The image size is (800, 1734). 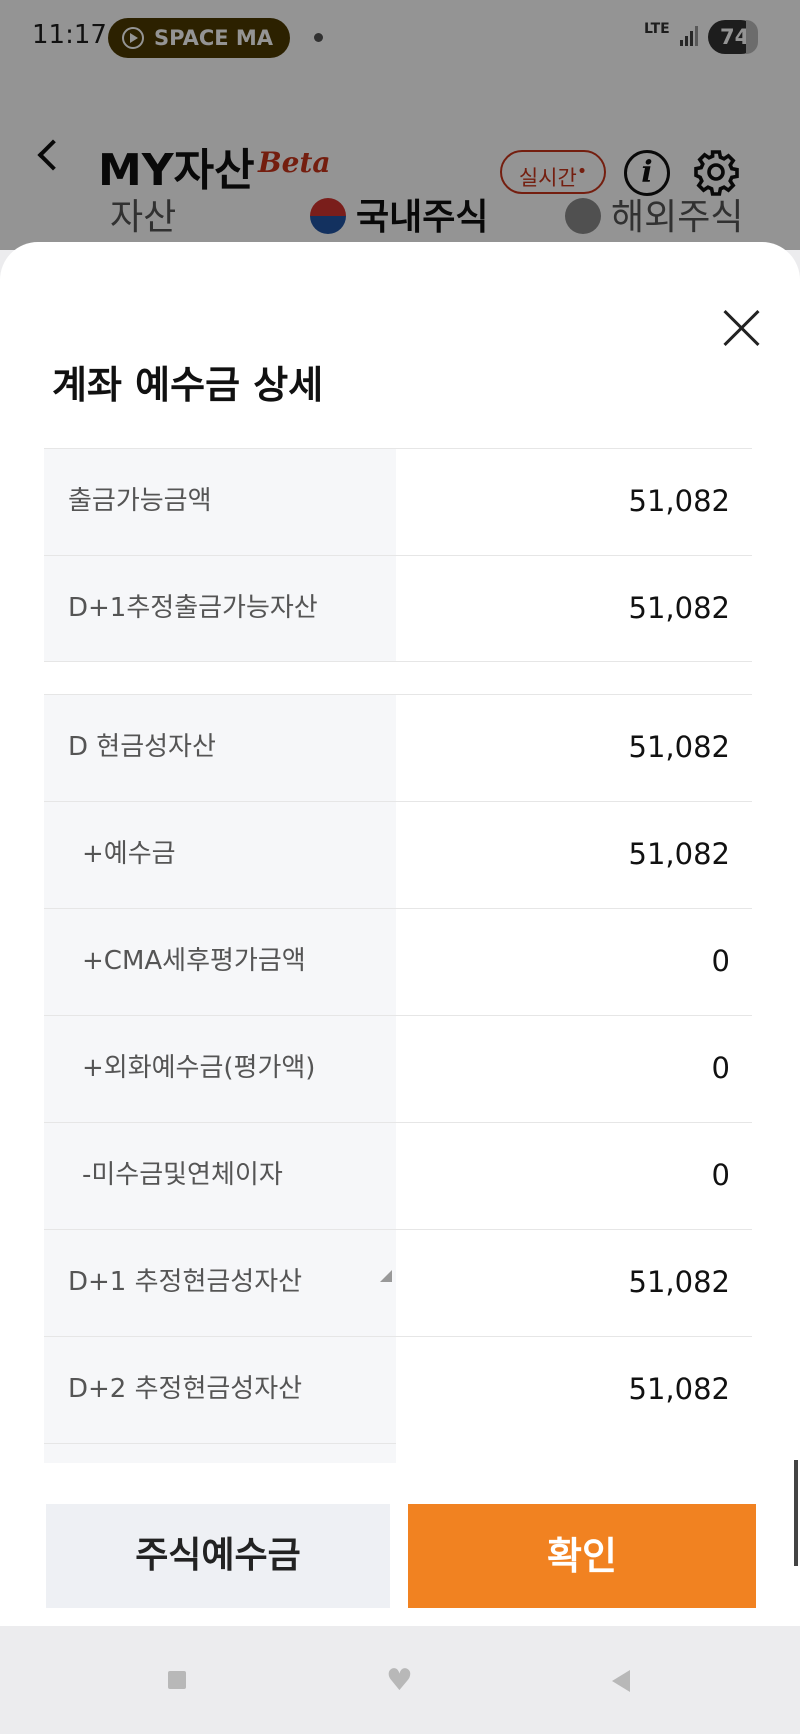 What do you see at coordinates (220, 855) in the screenshot?
I see `row-label: +예수금` at bounding box center [220, 855].